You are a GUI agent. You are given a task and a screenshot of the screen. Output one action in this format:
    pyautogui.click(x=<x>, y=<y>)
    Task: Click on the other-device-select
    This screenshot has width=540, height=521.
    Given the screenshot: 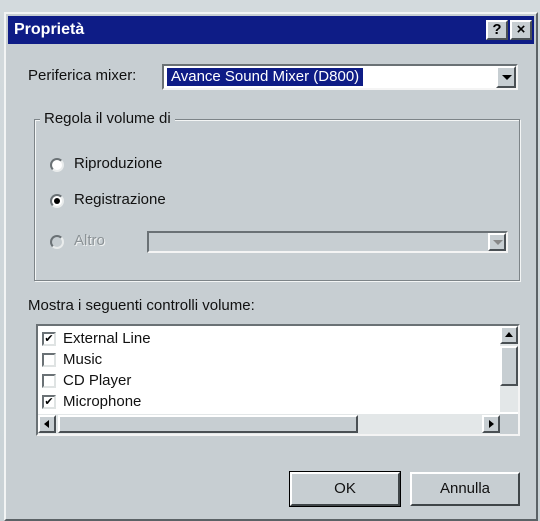 What is the action you would take?
    pyautogui.click(x=327, y=242)
    